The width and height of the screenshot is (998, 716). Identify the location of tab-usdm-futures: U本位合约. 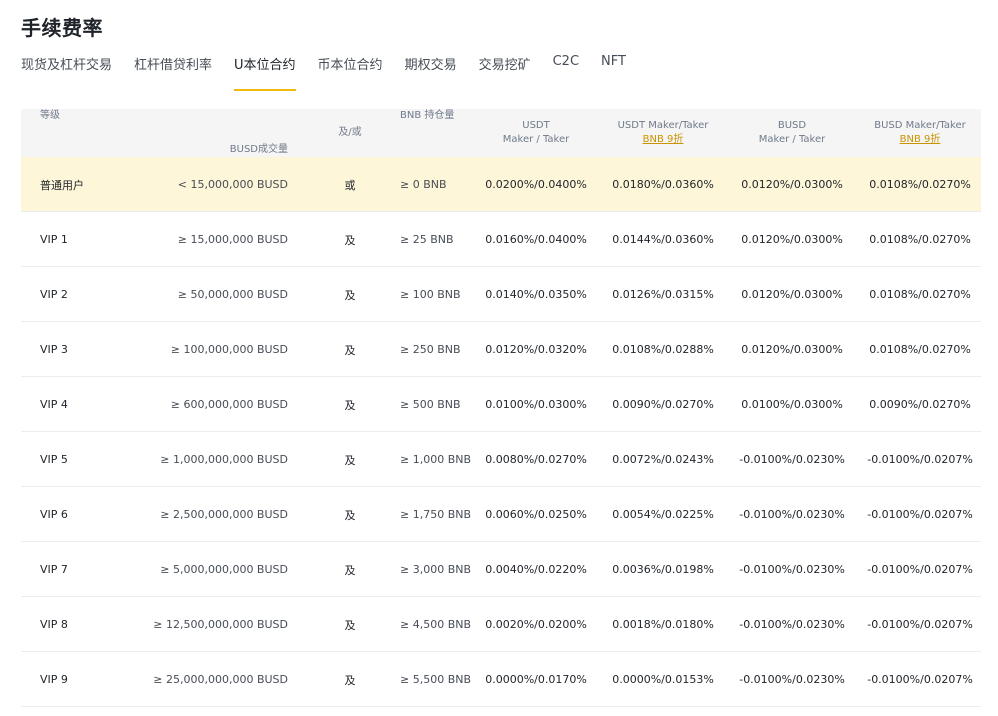
(265, 72).